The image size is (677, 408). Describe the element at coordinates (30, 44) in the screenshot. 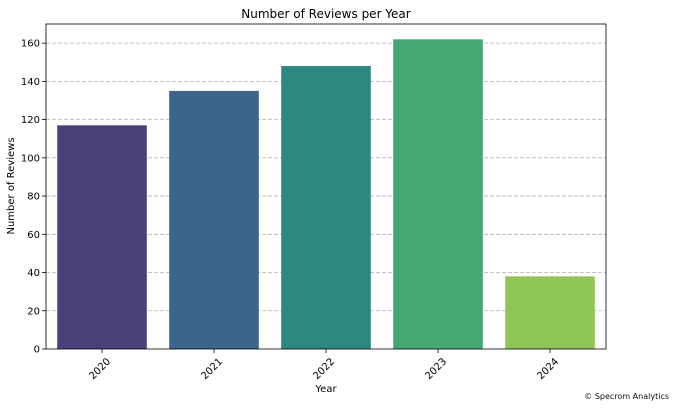

I see `y-tick-label: 160` at that location.